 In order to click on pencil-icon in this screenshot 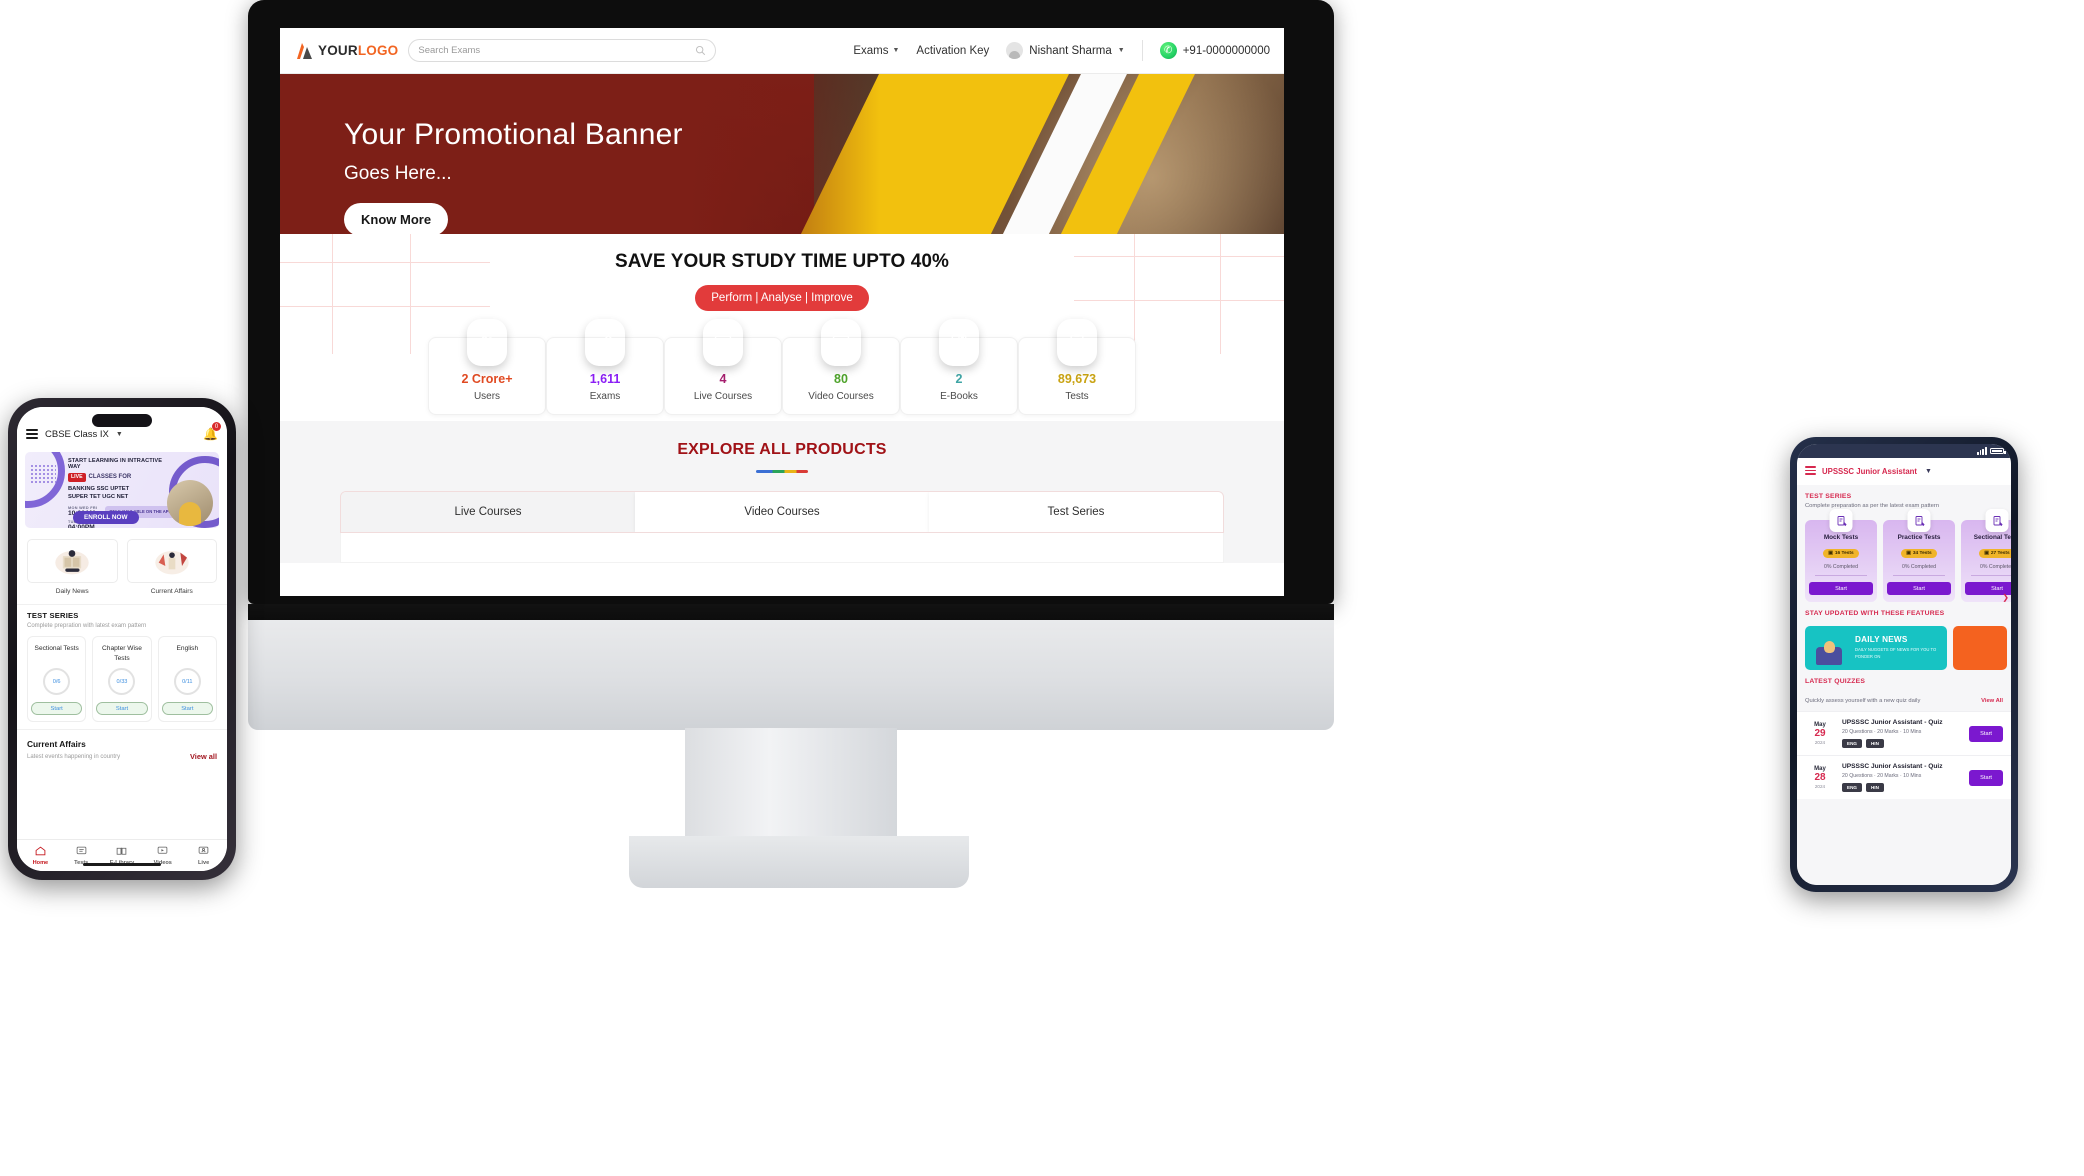, I will do `click(605, 342)`.